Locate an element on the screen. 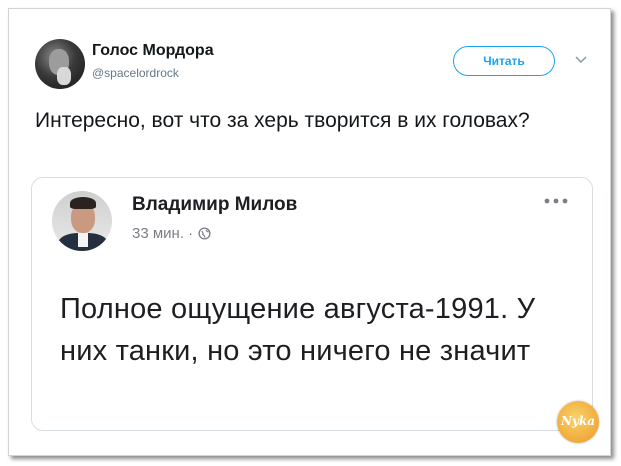  avatar-hand is located at coordinates (64, 76).